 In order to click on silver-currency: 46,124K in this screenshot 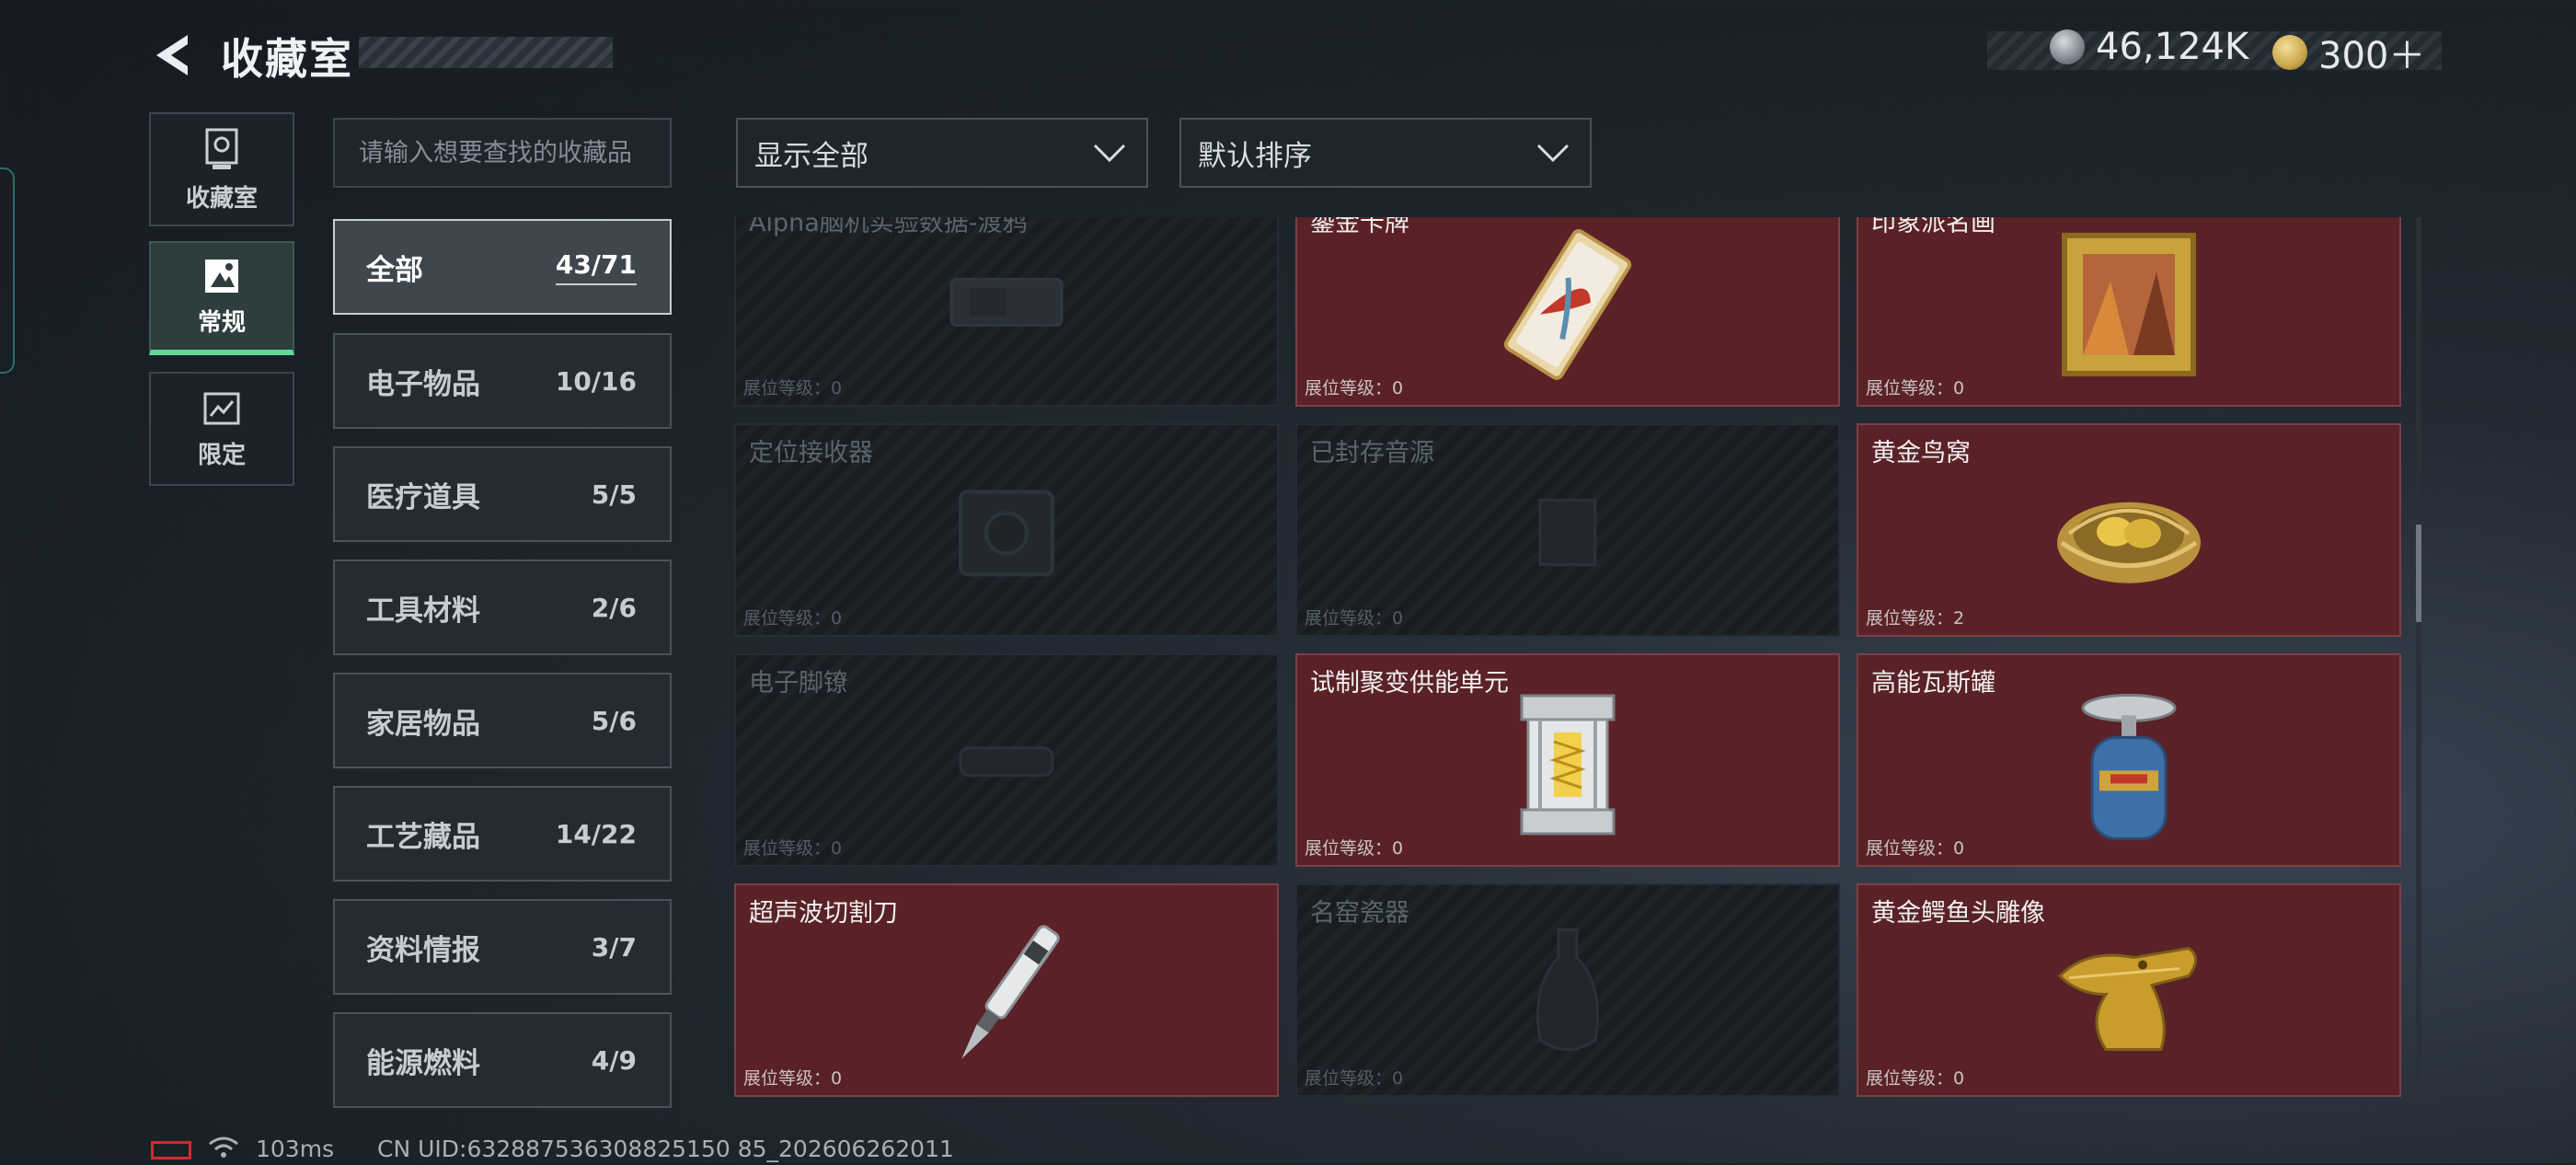, I will do `click(2149, 47)`.